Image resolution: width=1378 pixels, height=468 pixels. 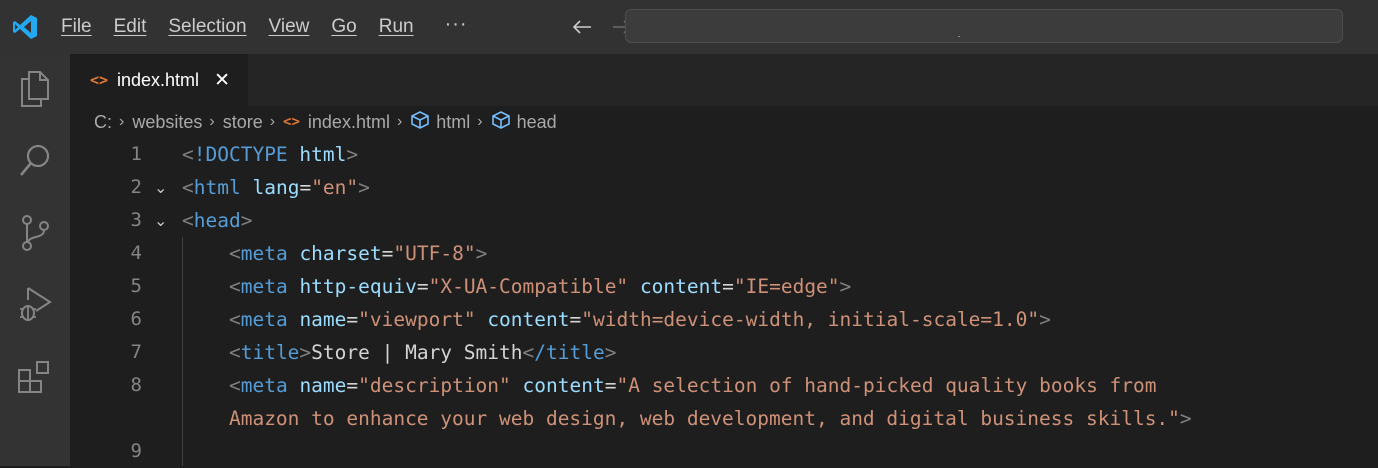 I want to click on breadcrumb-folder-store: store, so click(x=243, y=122).